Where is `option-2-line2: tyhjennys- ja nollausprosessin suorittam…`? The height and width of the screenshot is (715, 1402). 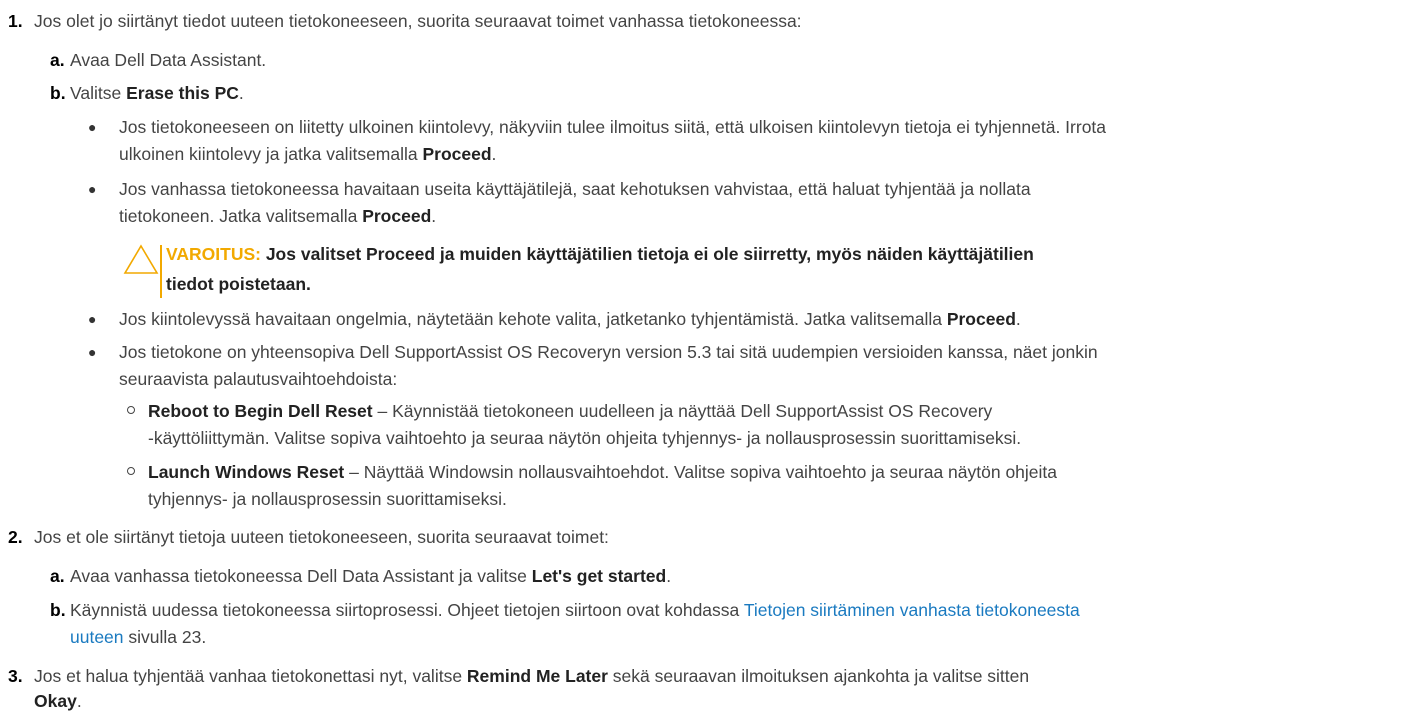 option-2-line2: tyhjennys- ja nollausprosessin suorittam… is located at coordinates (327, 499).